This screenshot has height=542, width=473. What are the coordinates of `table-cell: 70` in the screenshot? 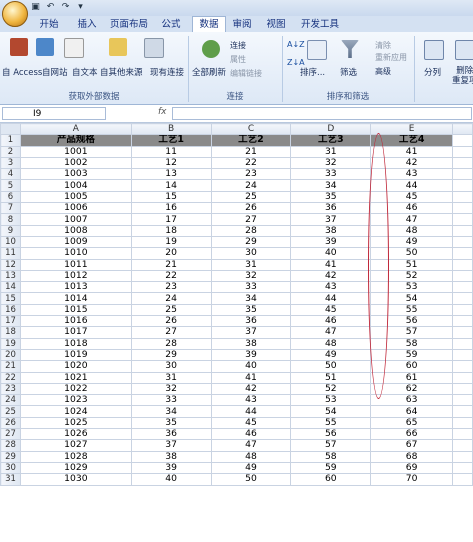 It's located at (412, 479).